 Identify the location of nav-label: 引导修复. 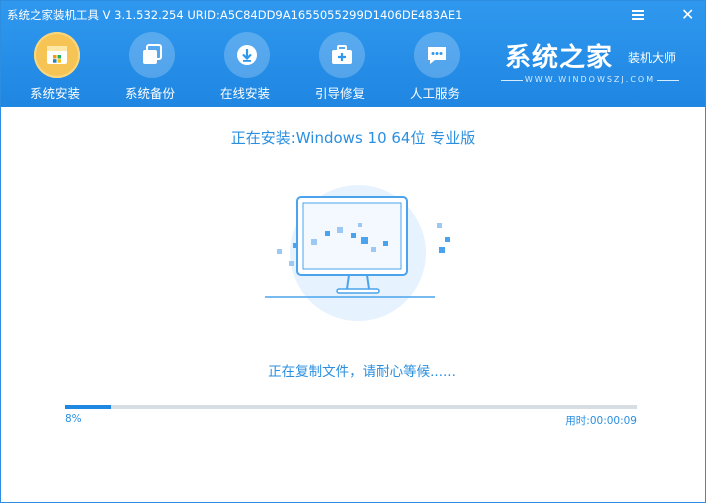
(339, 93).